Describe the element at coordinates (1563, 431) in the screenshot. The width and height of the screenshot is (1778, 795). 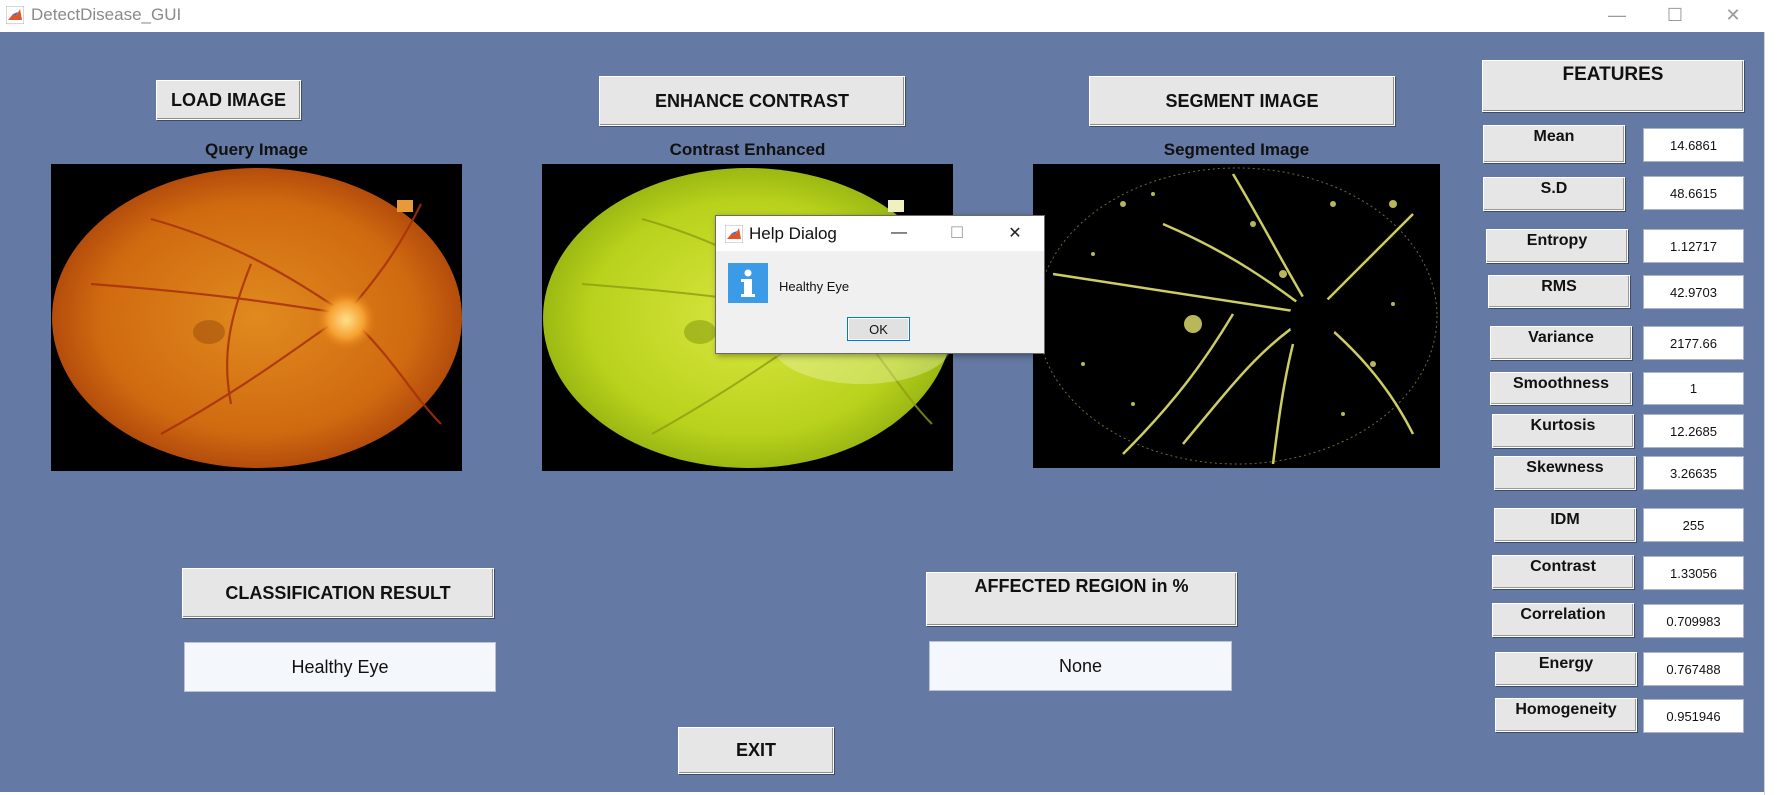
I see `feature-label-kurtosis: Kurtosis` at that location.